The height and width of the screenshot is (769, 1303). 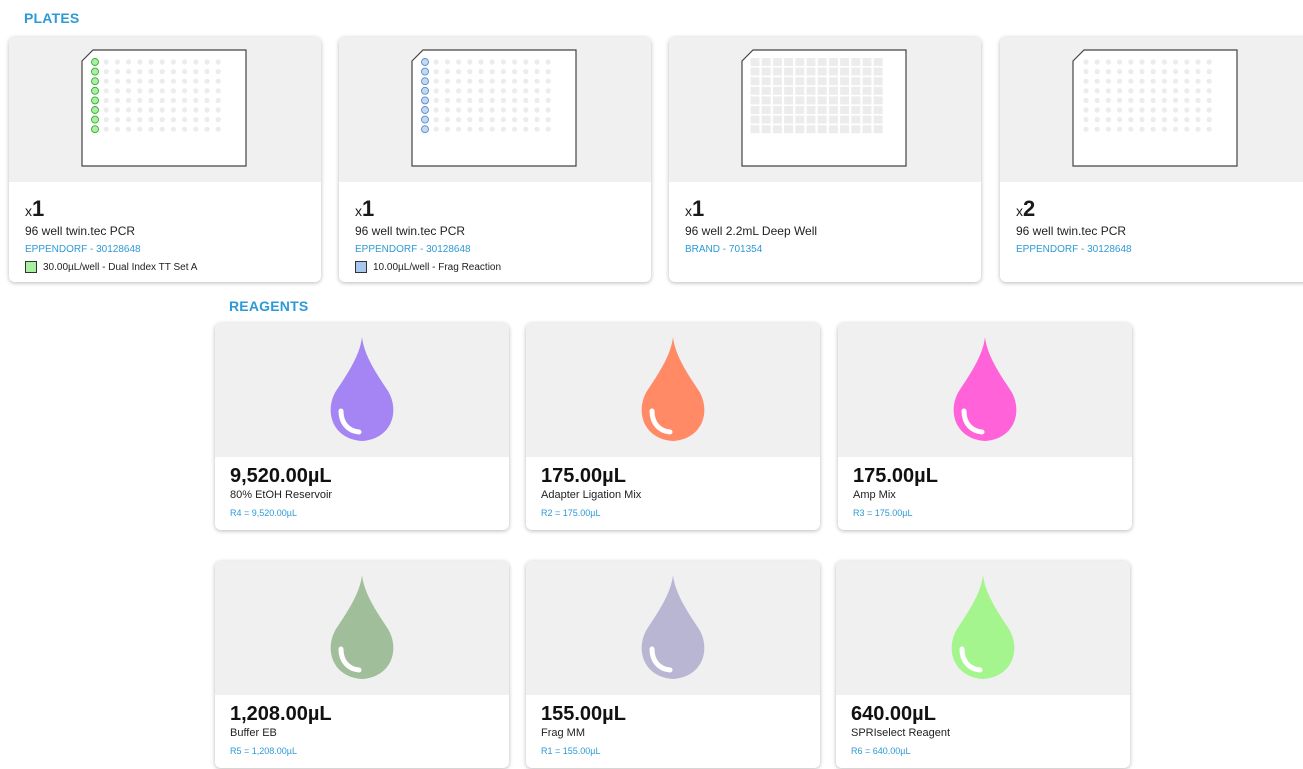 I want to click on contents-swatch, so click(x=31, y=267).